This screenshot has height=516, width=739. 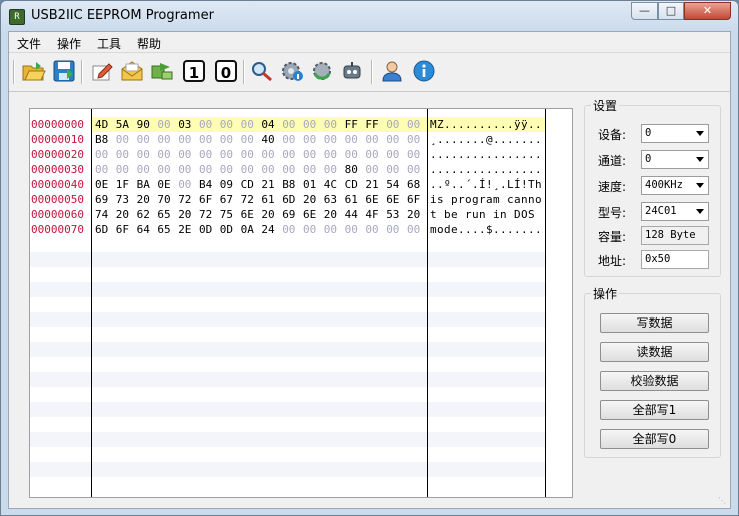 What do you see at coordinates (369, 16) in the screenshot?
I see `title-bar: R USB2IIC EEPROM Programer — □ ✕` at bounding box center [369, 16].